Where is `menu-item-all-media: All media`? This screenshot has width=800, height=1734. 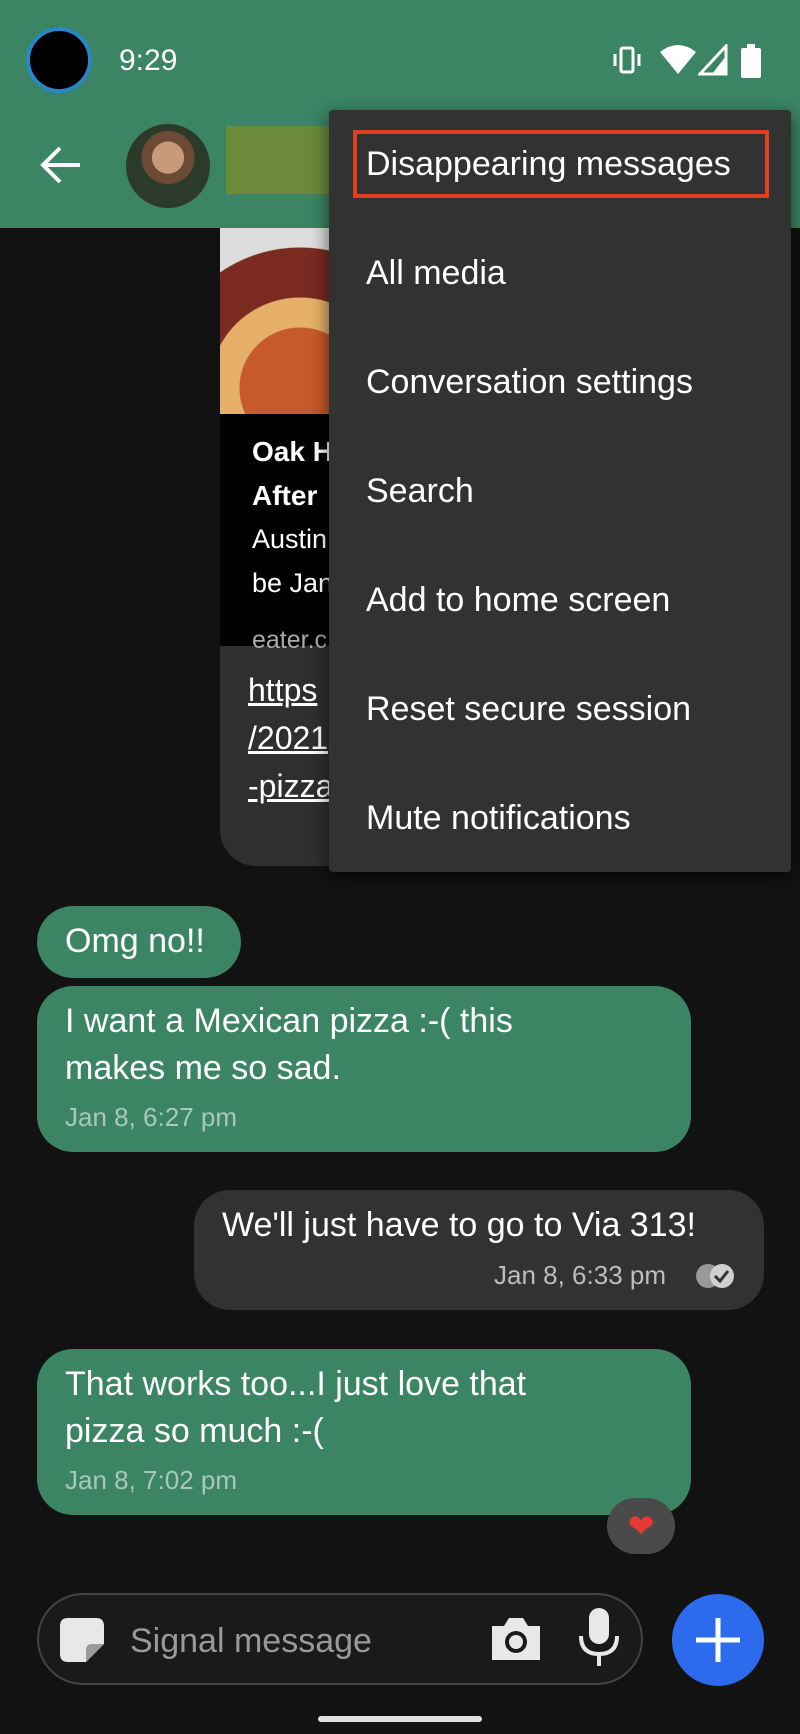
menu-item-all-media: All media is located at coordinates (560, 273).